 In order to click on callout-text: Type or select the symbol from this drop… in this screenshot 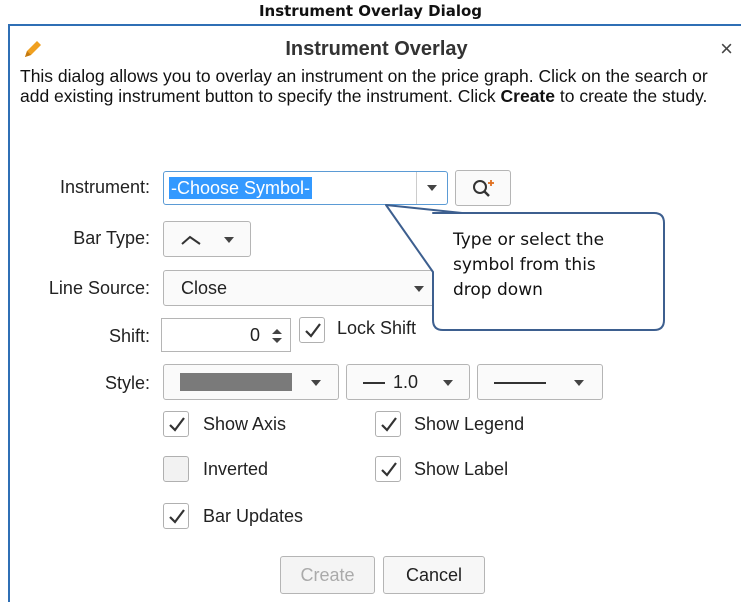, I will do `click(558, 265)`.